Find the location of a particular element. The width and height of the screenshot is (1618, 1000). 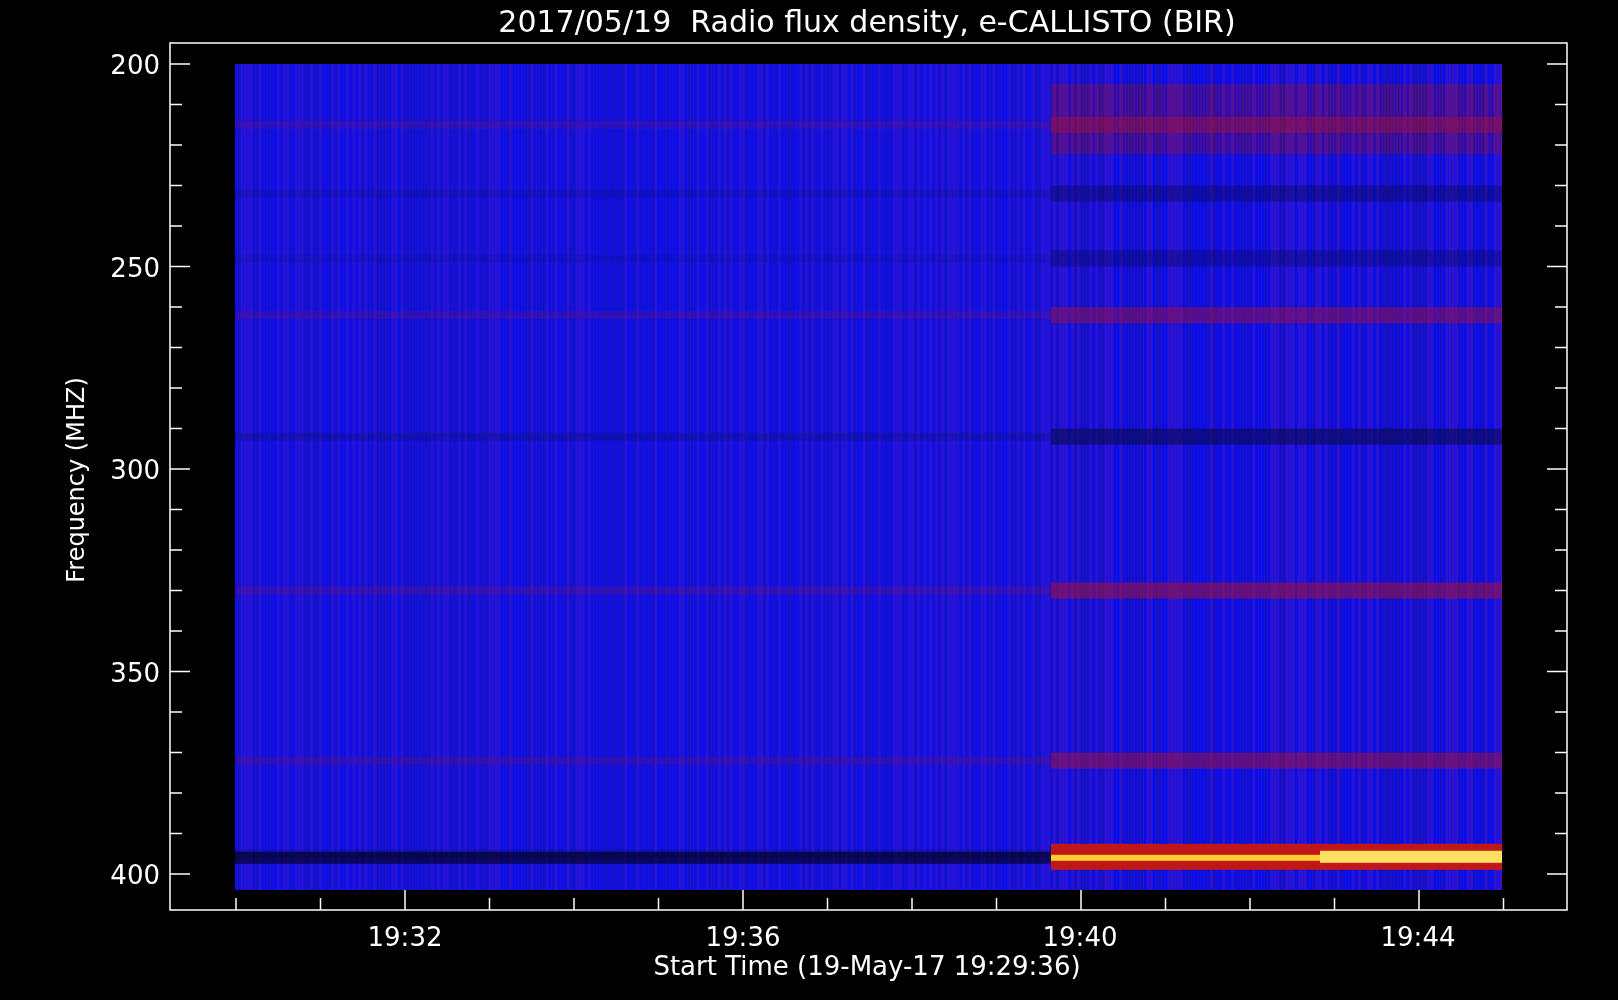

y-tick-label: 400 is located at coordinates (135, 875).